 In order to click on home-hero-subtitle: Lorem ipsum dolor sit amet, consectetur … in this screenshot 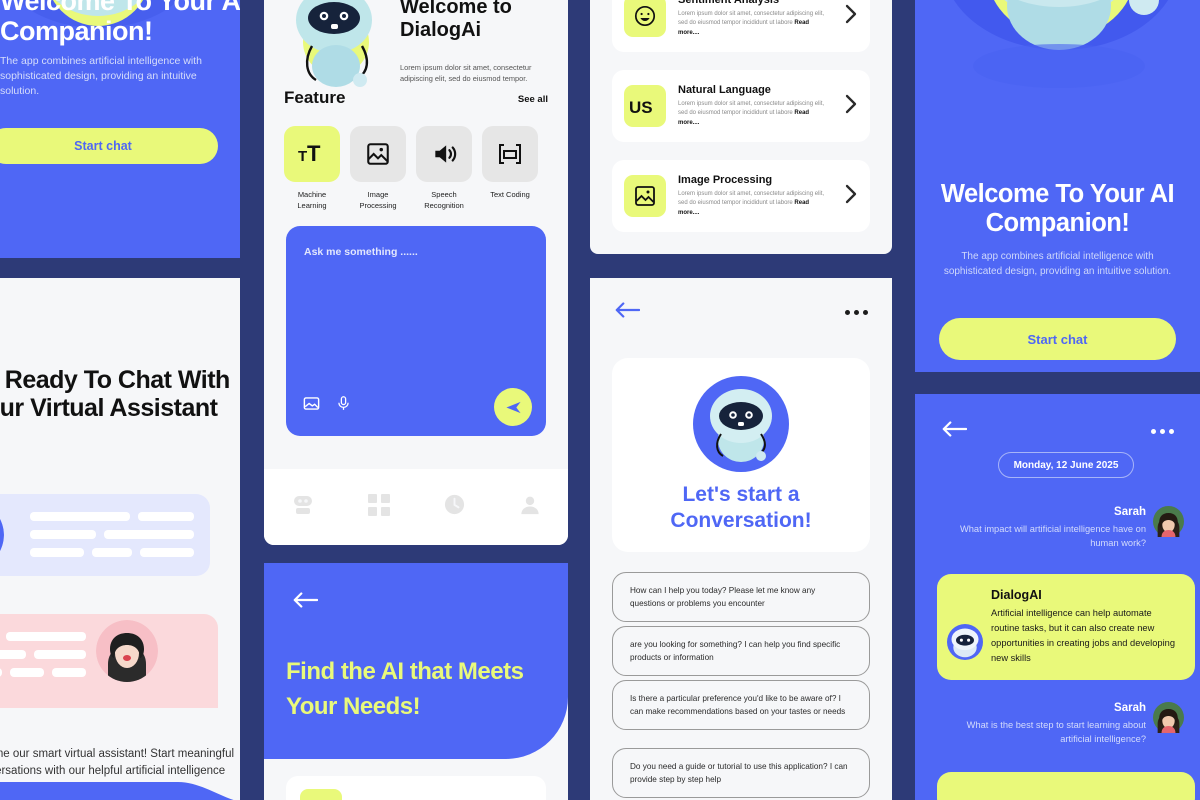, I will do `click(466, 73)`.